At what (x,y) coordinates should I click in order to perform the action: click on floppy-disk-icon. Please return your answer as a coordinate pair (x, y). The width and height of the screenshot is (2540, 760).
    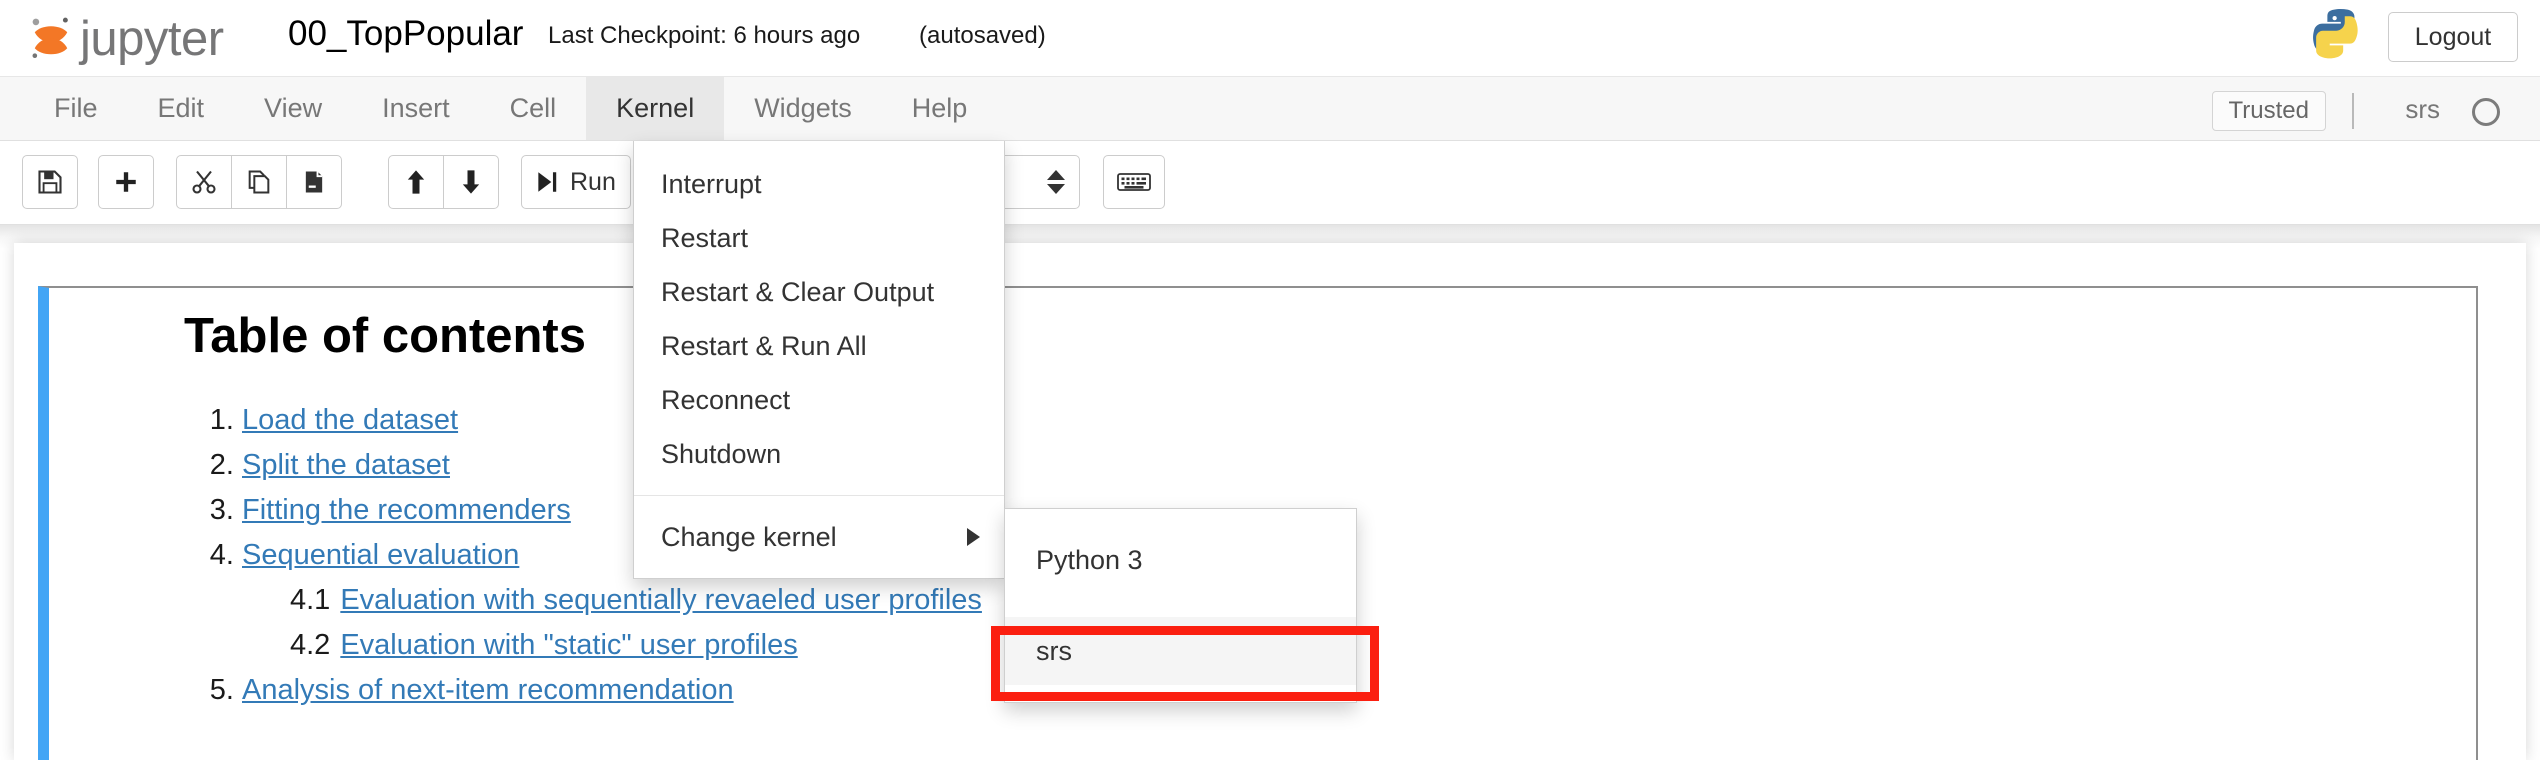
    Looking at the image, I should click on (50, 182).